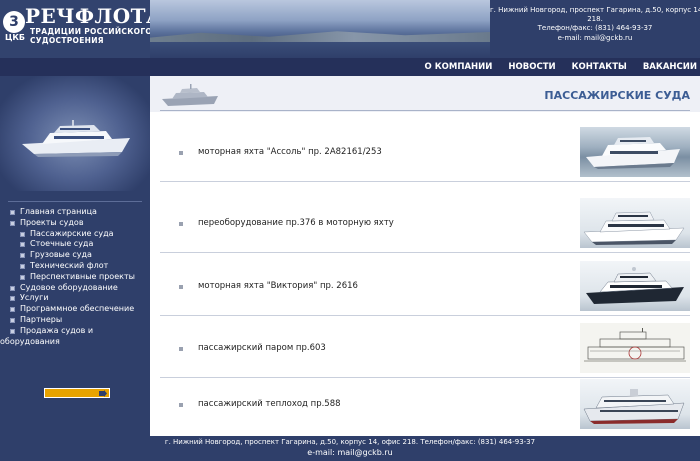 Image resolution: width=700 pixels, height=461 pixels. Describe the element at coordinates (103, 393) in the screenshot. I see `arrow-right-icon` at that location.